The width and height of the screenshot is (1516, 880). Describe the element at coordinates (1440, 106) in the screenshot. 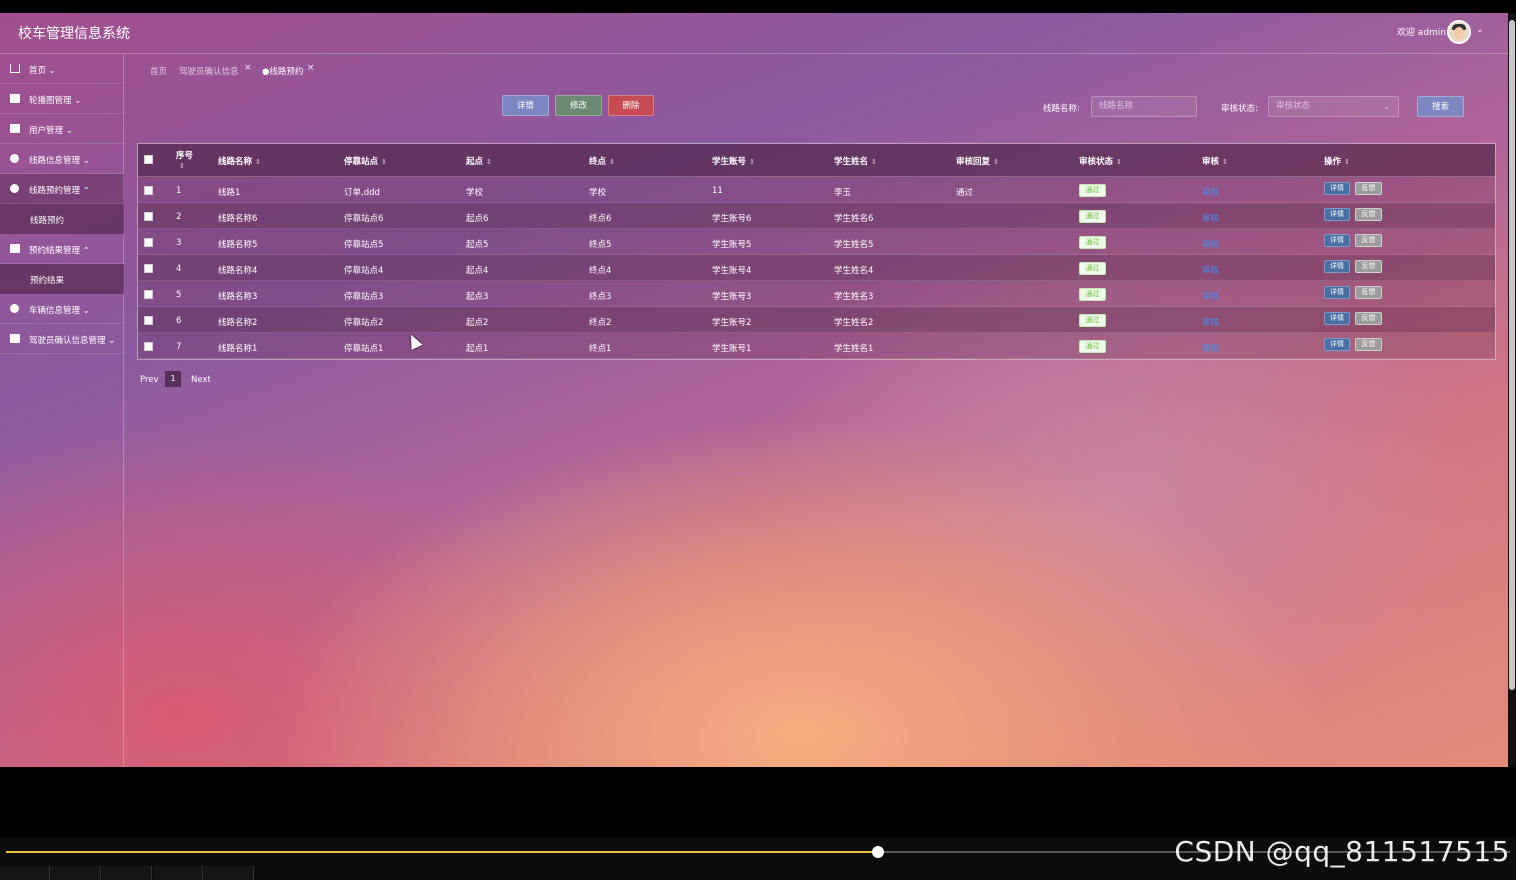

I see `search-button: 搜索` at that location.